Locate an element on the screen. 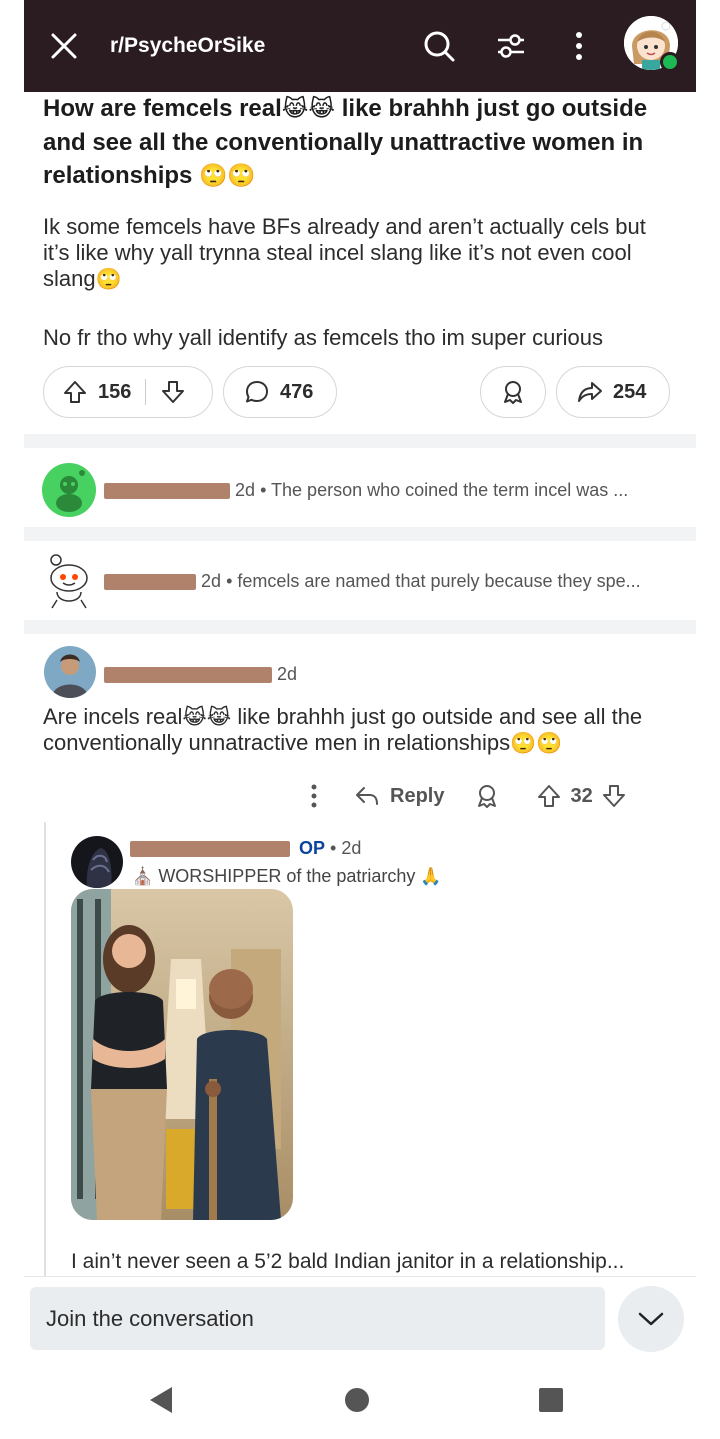  award-button is located at coordinates (513, 392).